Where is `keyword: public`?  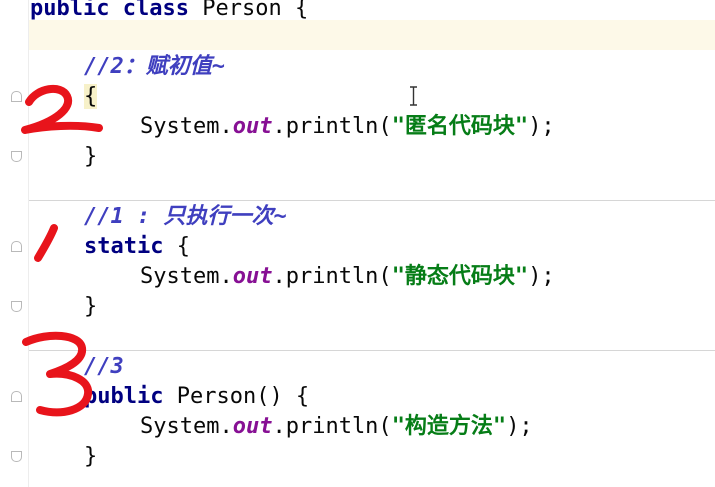 keyword: public is located at coordinates (70, 10).